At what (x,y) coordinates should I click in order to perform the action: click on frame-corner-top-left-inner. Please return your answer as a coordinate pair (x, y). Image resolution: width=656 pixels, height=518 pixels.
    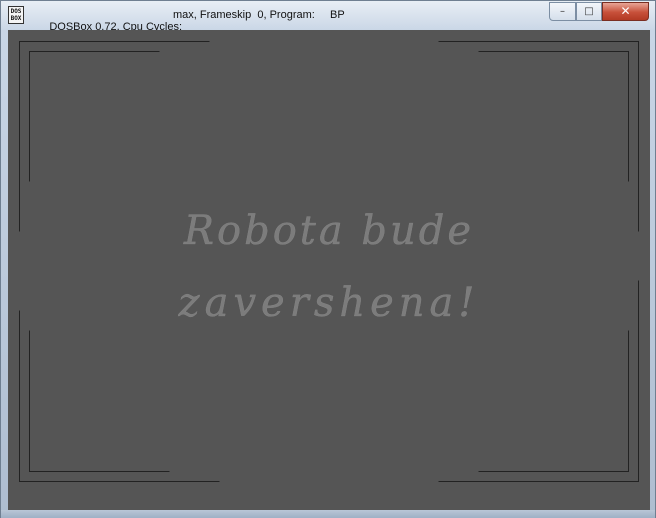
    Looking at the image, I should click on (94, 116).